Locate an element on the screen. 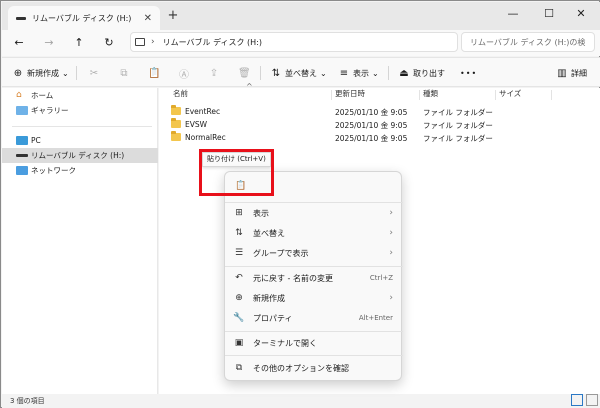  more-button: ••• is located at coordinates (468, 73).